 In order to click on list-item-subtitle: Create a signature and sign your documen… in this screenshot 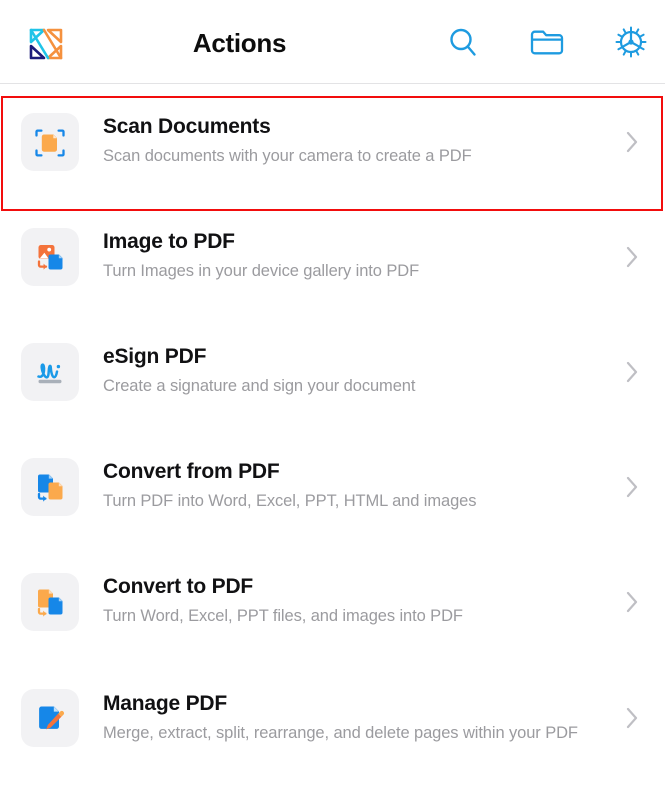, I will do `click(259, 386)`.